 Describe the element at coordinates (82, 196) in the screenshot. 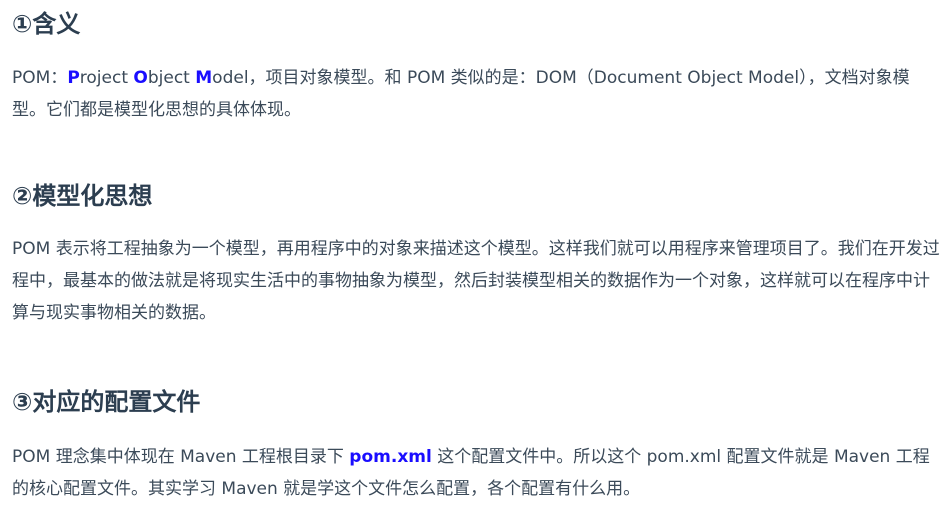

I see `heading-modeling: ②模型化思想` at that location.